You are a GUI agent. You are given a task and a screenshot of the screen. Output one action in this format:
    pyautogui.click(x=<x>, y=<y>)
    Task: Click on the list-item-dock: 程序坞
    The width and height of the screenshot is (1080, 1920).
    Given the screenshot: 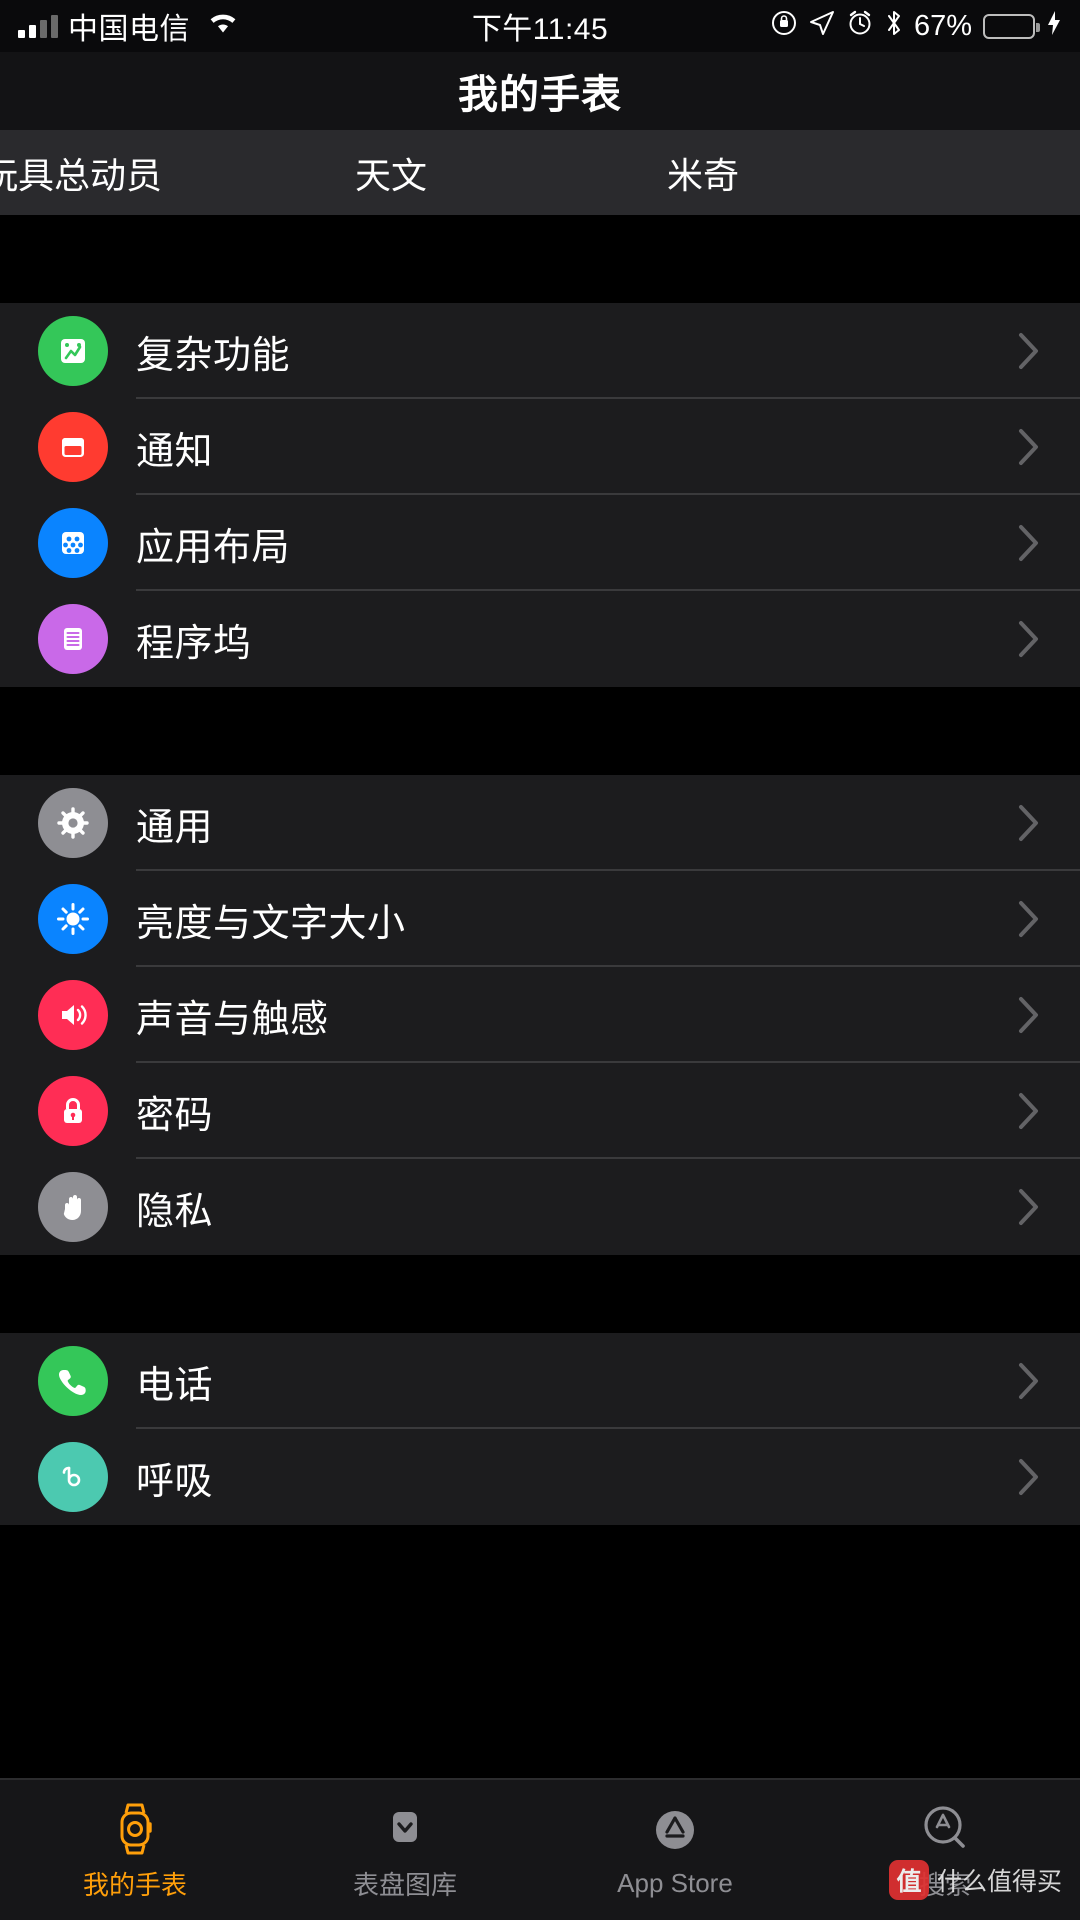 What is the action you would take?
    pyautogui.click(x=540, y=639)
    